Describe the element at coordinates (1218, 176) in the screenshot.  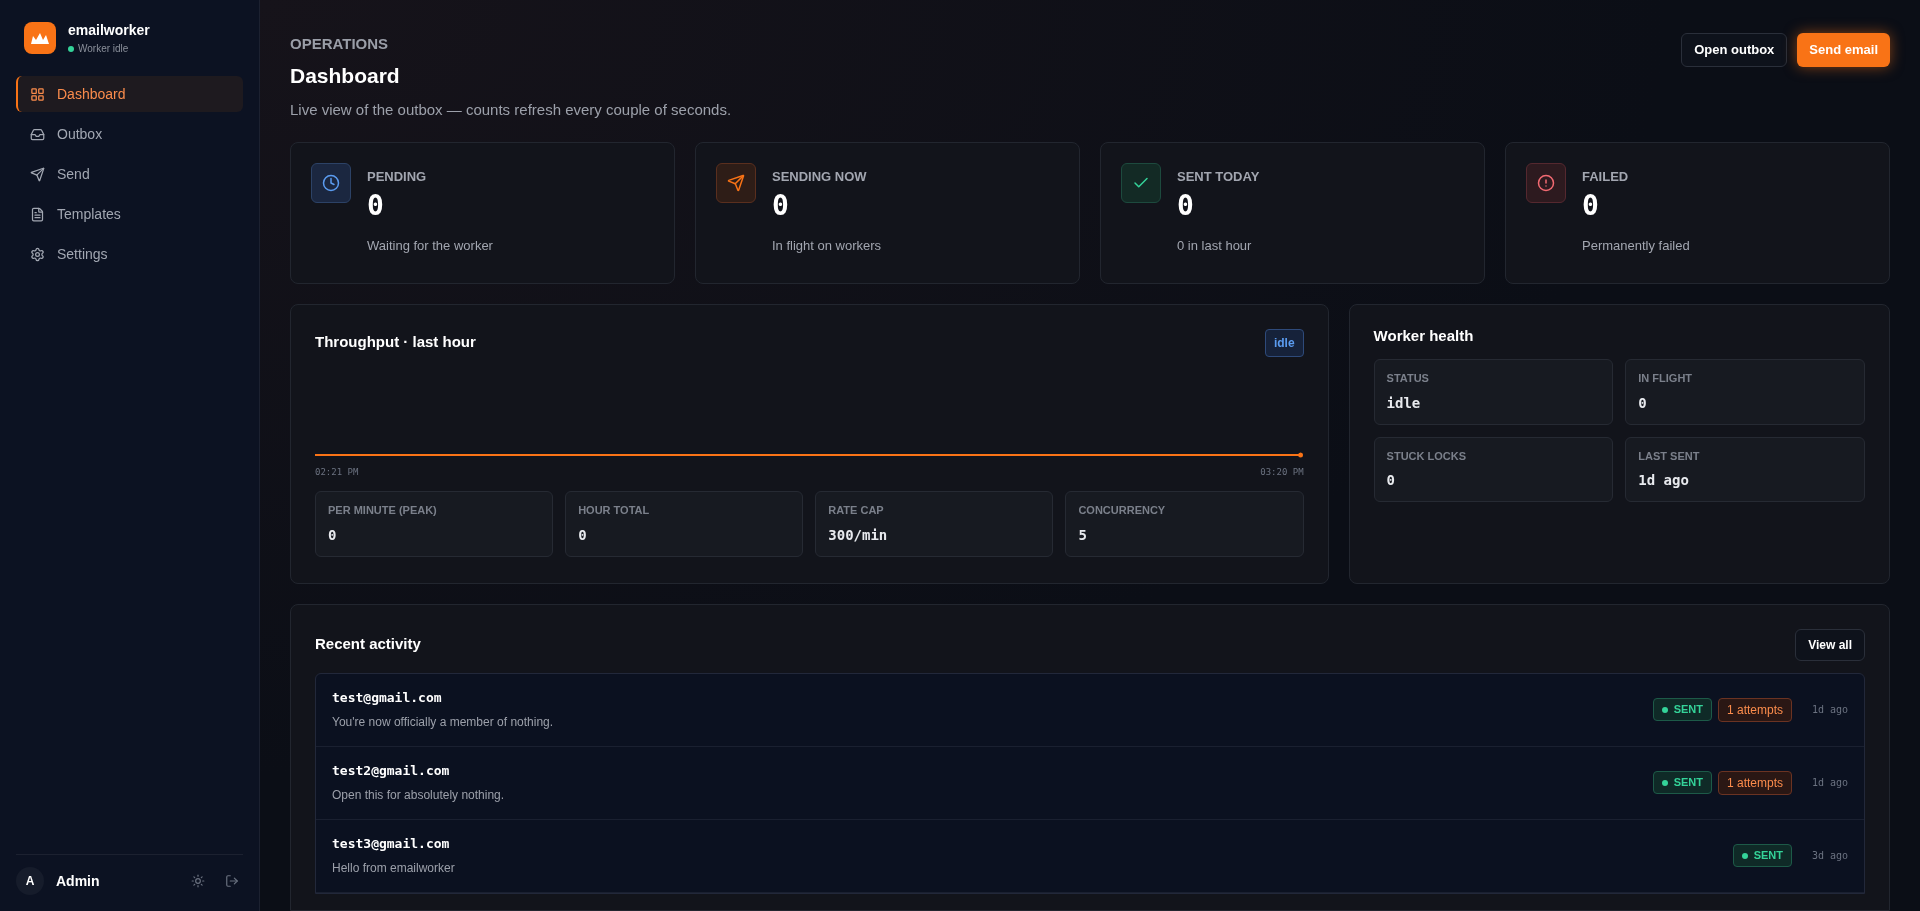
I see `stat-label: SENT TODAY` at that location.